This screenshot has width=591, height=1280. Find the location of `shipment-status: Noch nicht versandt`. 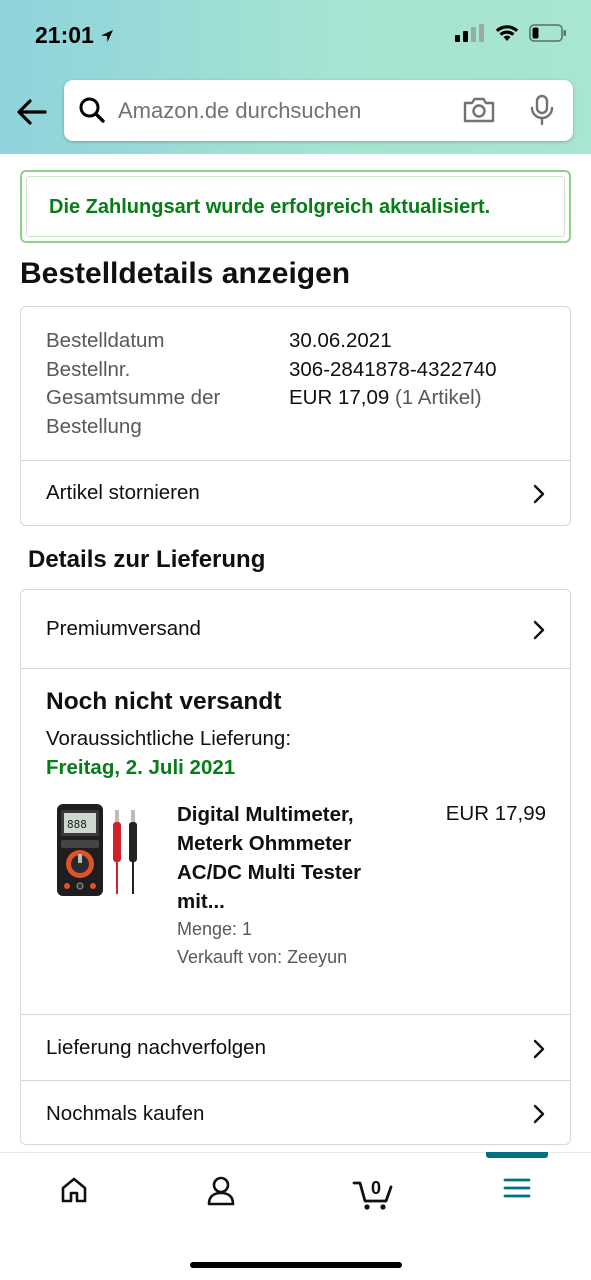

shipment-status: Noch nicht versandt is located at coordinates (164, 701).